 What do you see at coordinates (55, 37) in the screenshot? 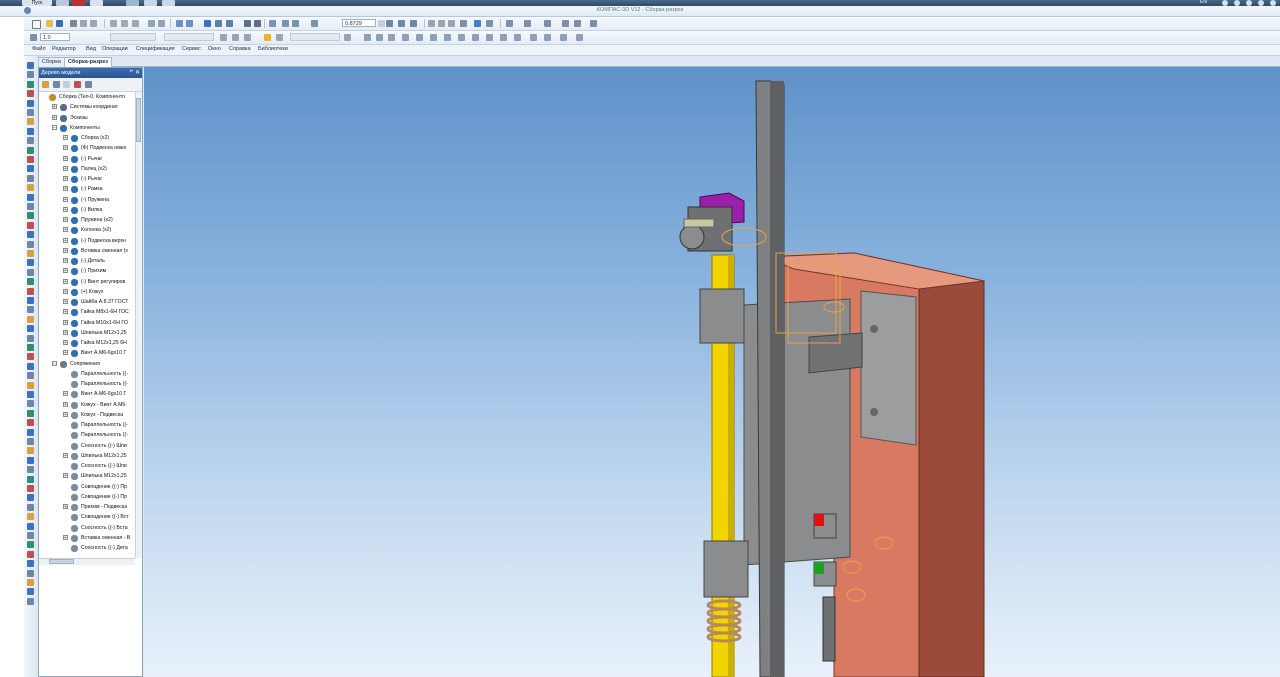
I see `step-field: 1.0` at bounding box center [55, 37].